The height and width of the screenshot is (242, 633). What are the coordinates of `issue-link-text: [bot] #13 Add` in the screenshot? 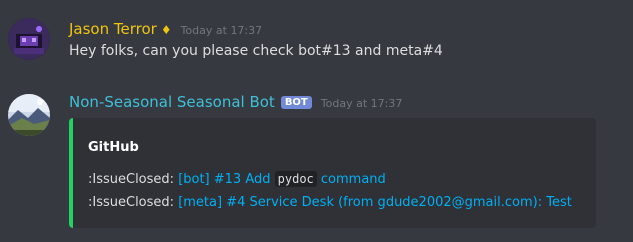 It's located at (226, 179).